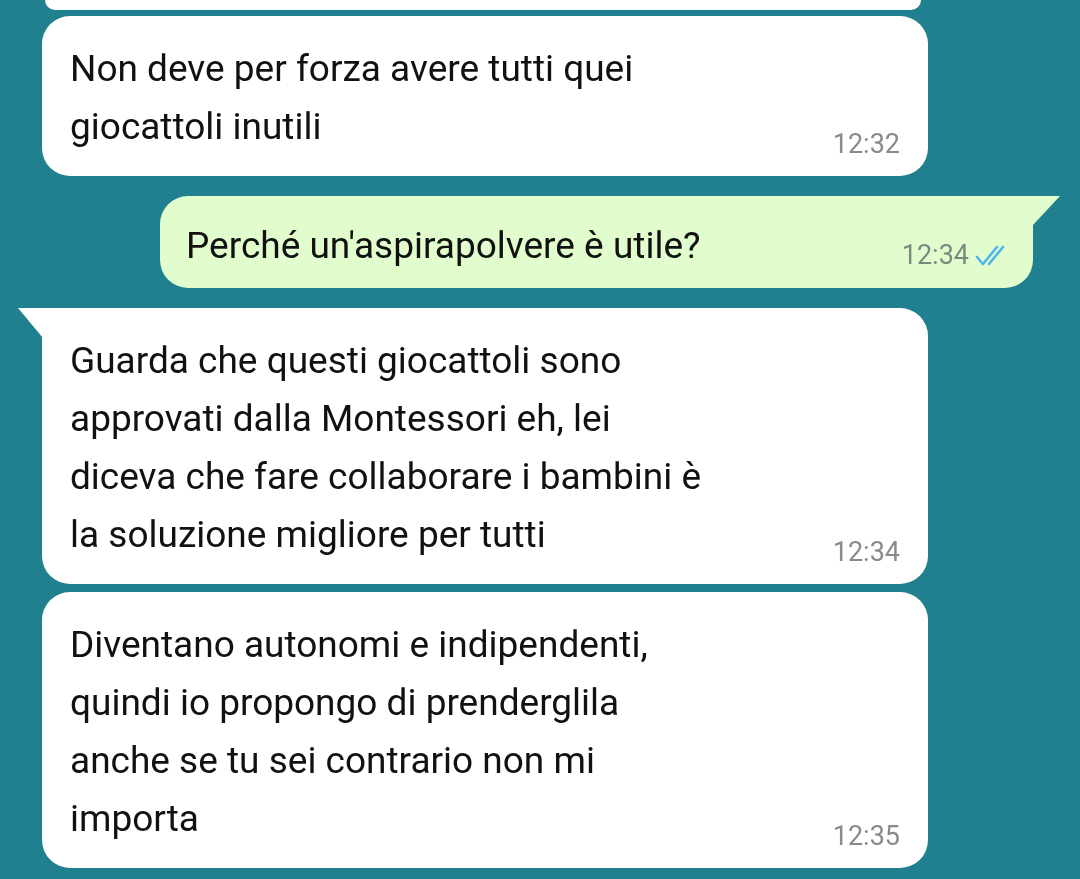  I want to click on message-time: 12:32, so click(866, 144).